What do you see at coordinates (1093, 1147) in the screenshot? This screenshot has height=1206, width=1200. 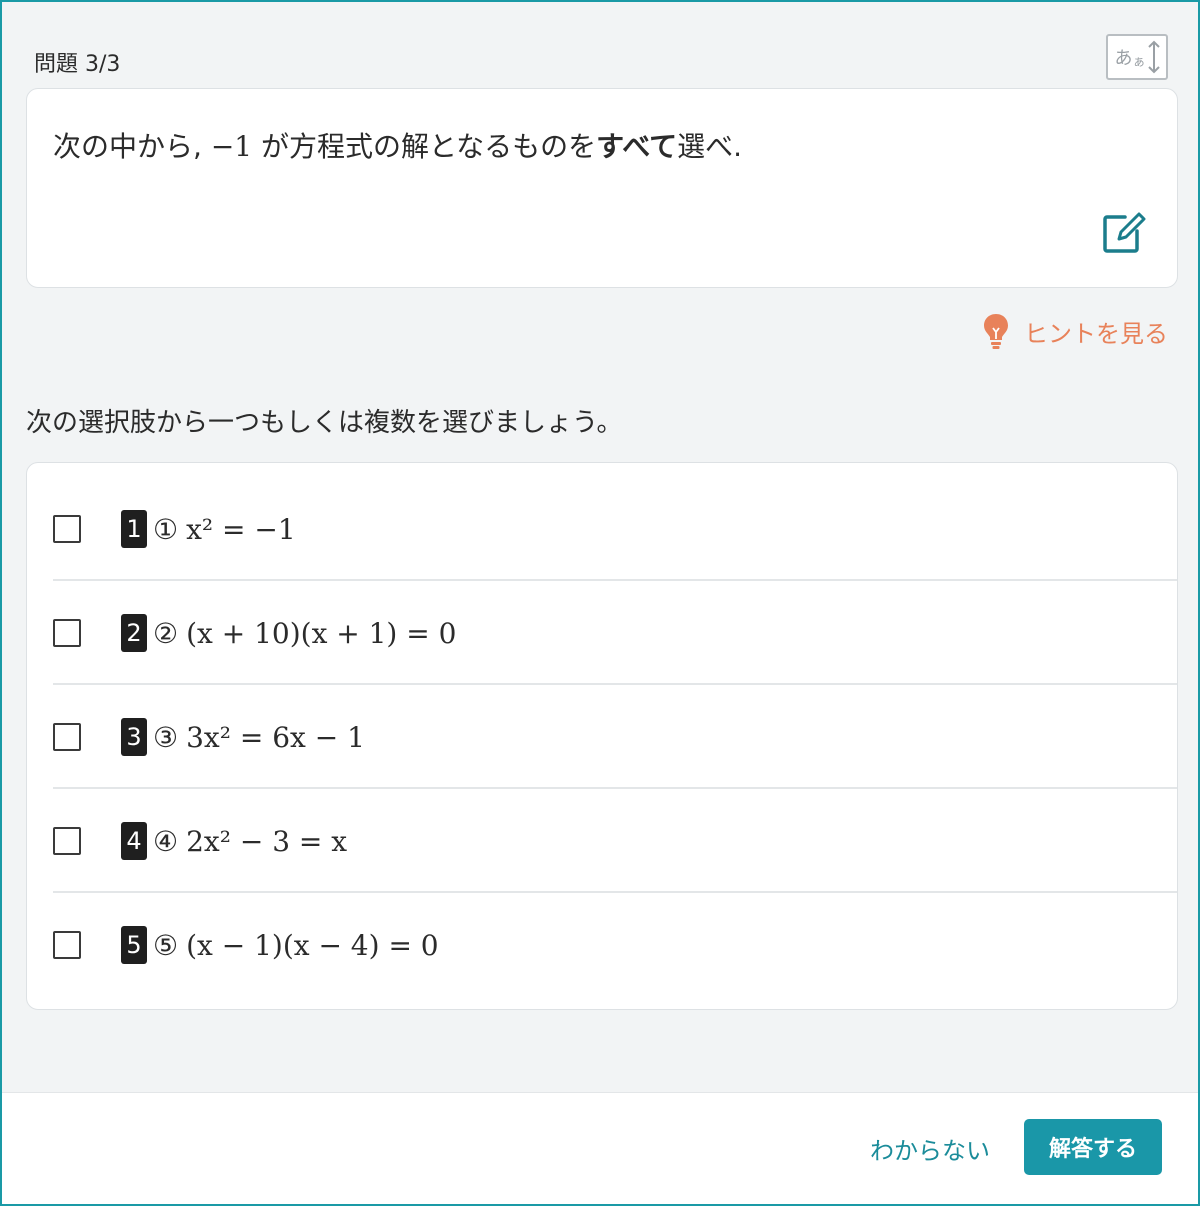 I see `submit-answer-button: 解答する` at bounding box center [1093, 1147].